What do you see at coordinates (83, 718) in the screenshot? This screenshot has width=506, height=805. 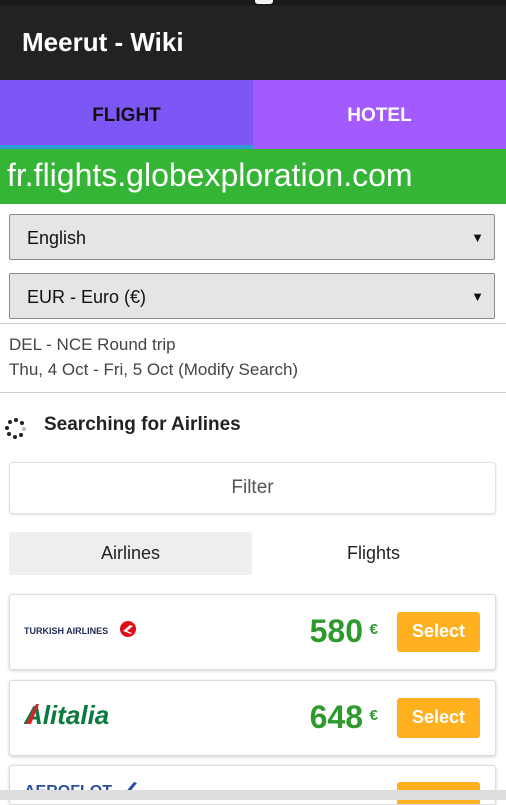 I see `alitalia-logo: Alitalia` at bounding box center [83, 718].